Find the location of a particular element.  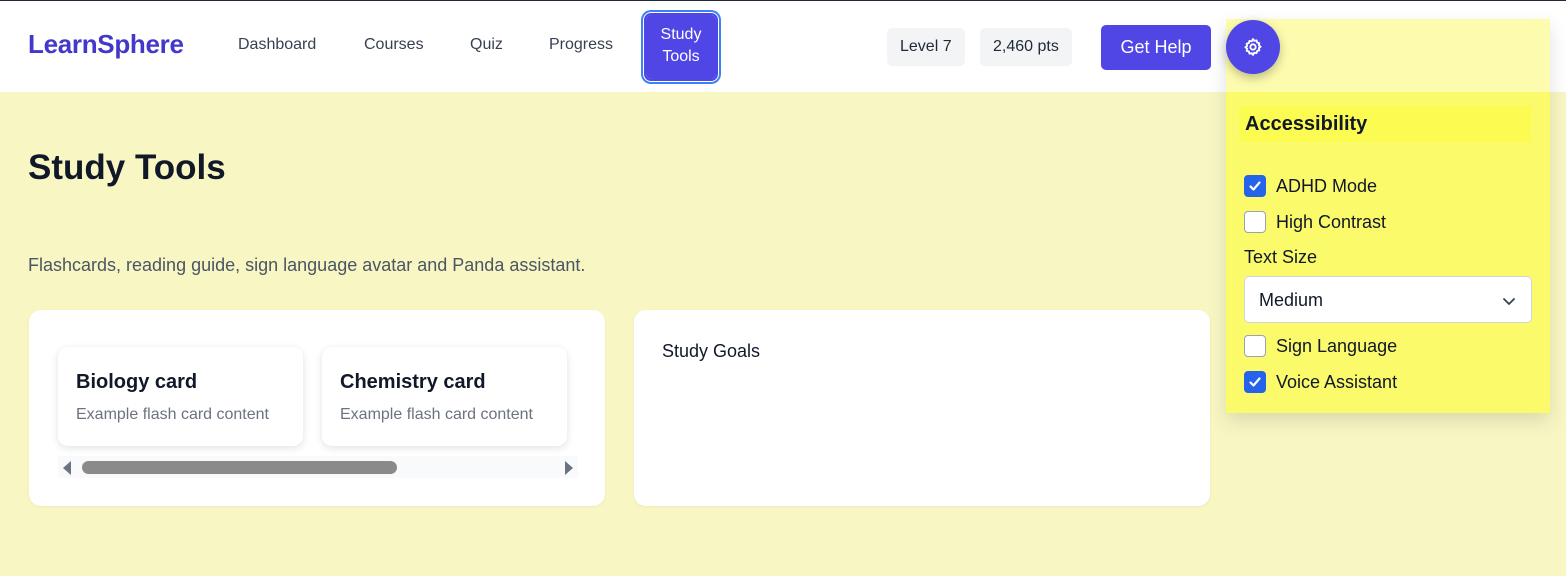

nav-study-tools-line1: Study is located at coordinates (681, 34).